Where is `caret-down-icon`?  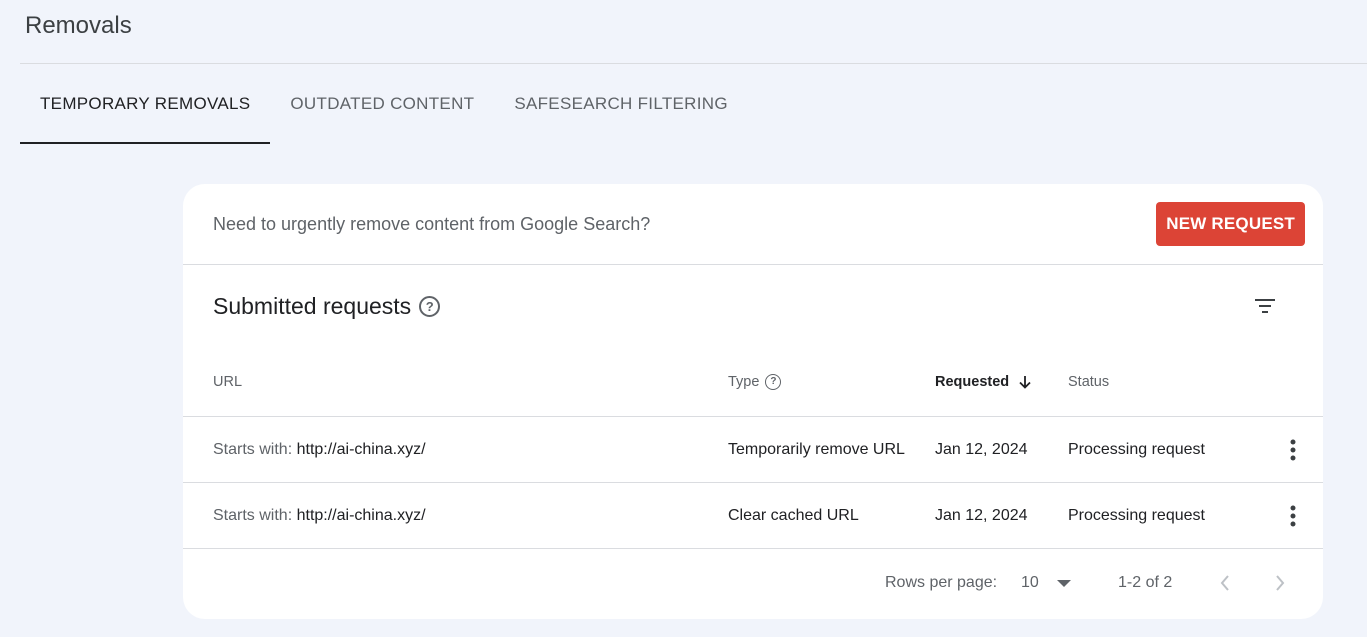
caret-down-icon is located at coordinates (1063, 583).